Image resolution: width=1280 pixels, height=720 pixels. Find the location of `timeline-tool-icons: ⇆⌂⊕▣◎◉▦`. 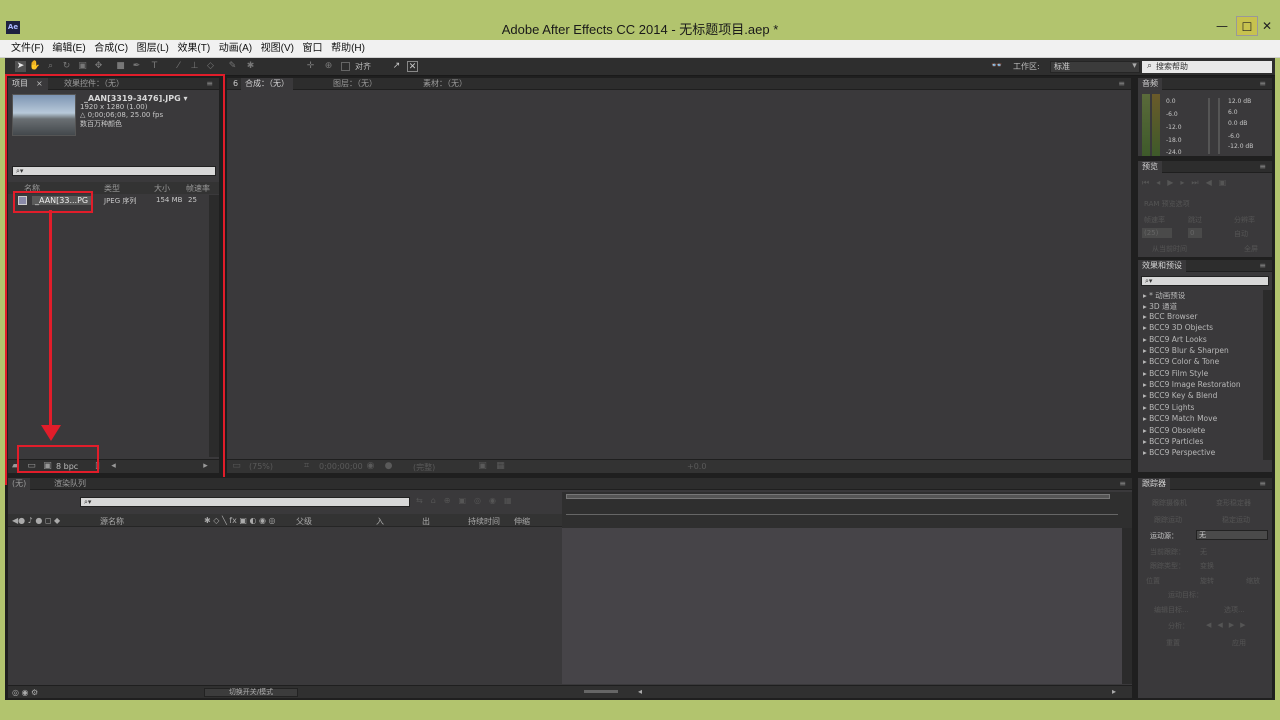

timeline-tool-icons: ⇆⌂⊕▣◎◉▦ is located at coordinates (486, 502).